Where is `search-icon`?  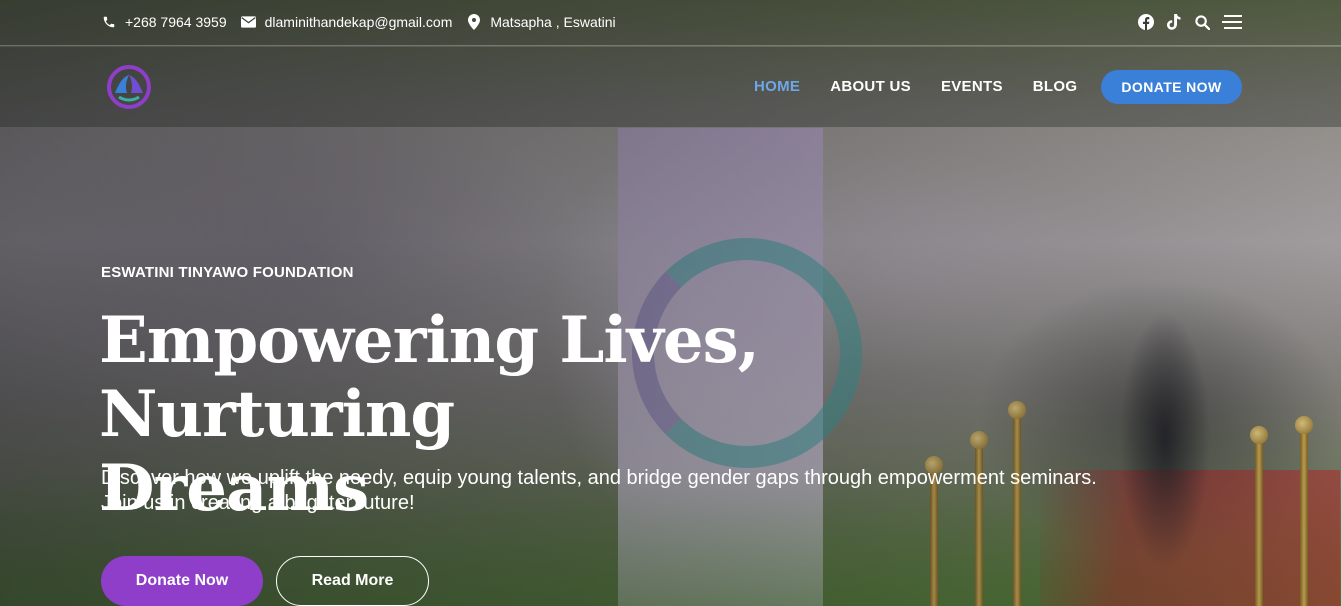
search-icon is located at coordinates (1202, 22).